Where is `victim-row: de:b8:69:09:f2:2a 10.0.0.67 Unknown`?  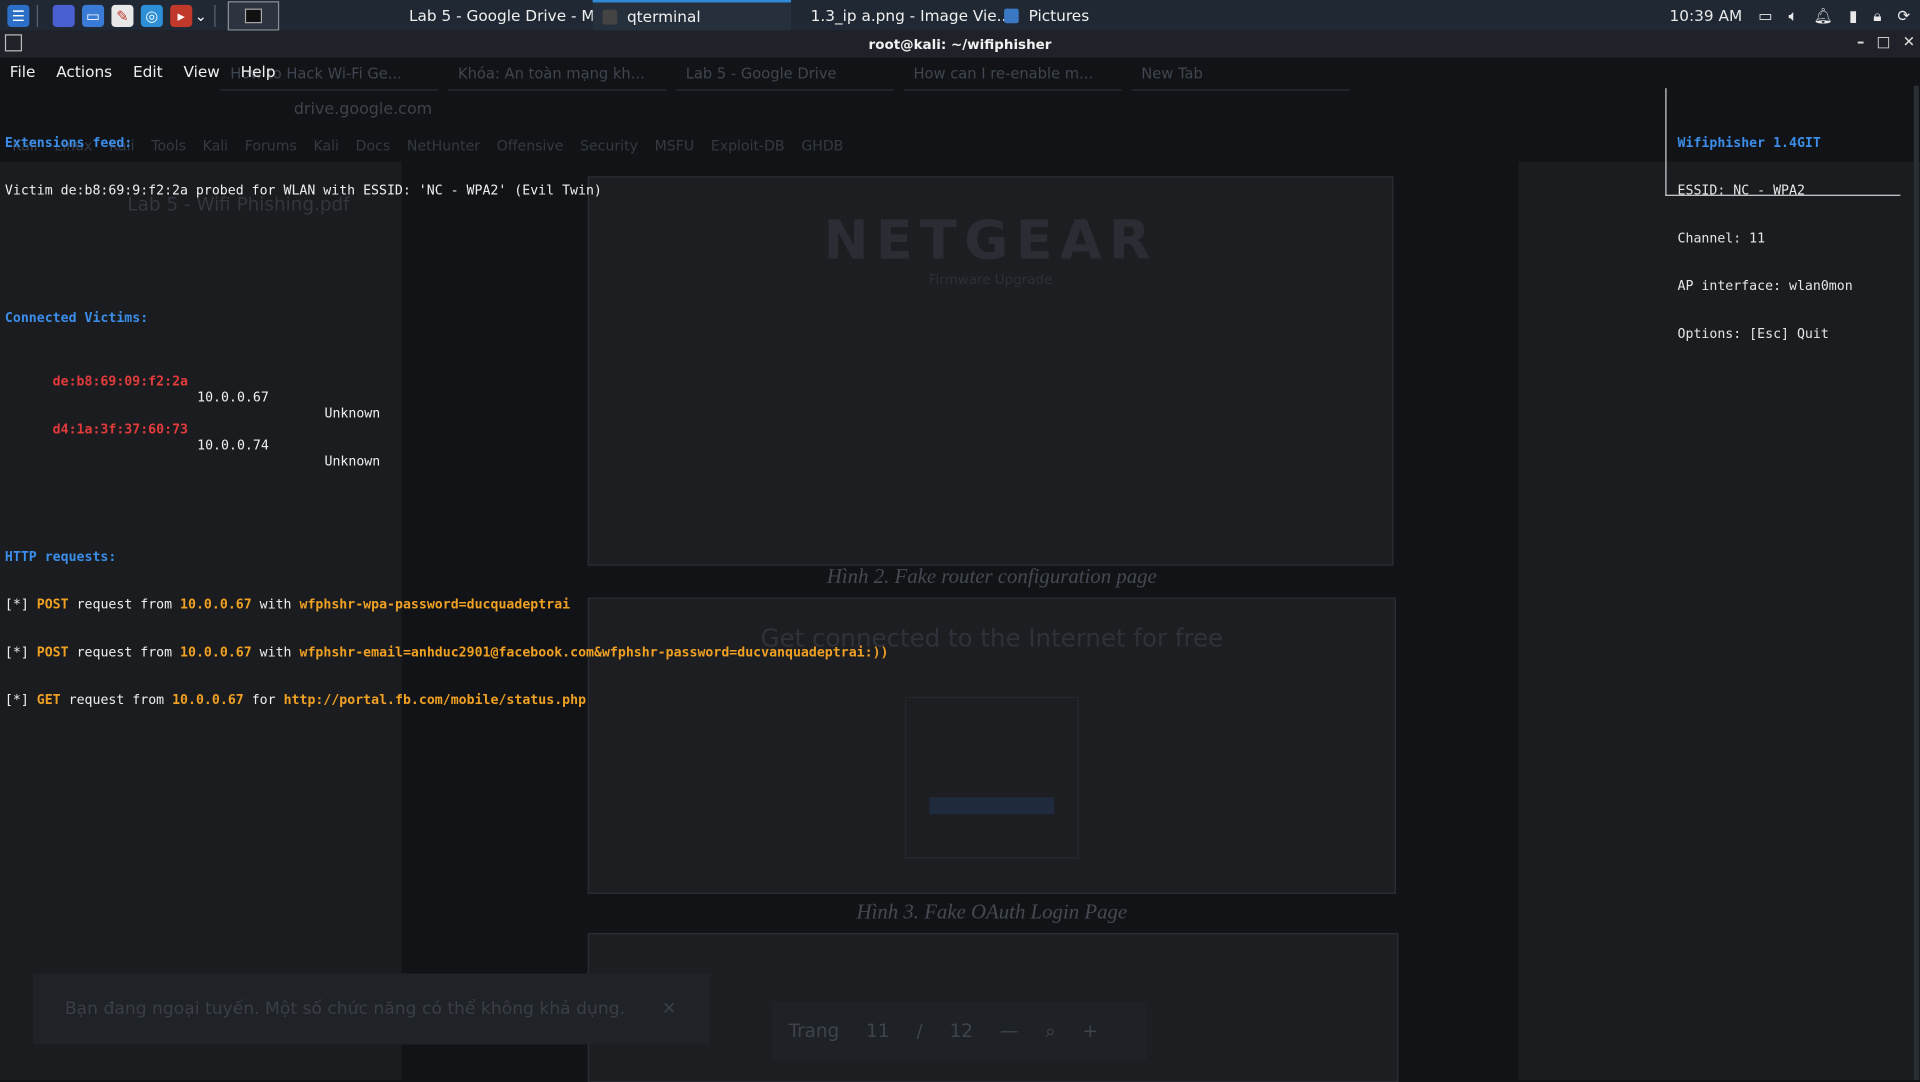
victim-row: de:b8:69:09:f2:2a 10.0.0.67 Unknown is located at coordinates (447, 389).